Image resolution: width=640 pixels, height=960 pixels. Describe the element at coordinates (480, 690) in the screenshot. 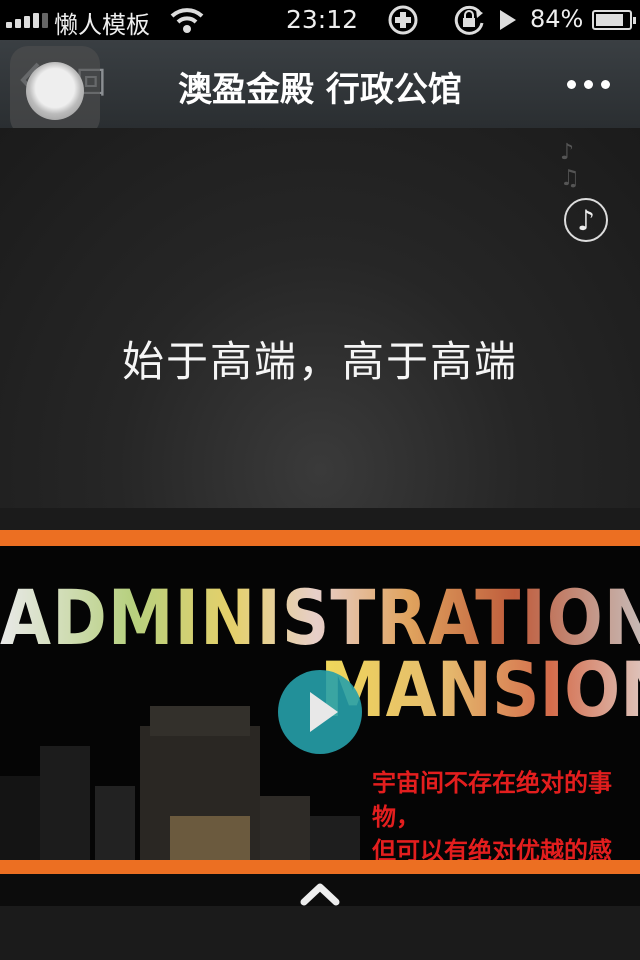

I see `banner-title-line2: MANSION` at that location.